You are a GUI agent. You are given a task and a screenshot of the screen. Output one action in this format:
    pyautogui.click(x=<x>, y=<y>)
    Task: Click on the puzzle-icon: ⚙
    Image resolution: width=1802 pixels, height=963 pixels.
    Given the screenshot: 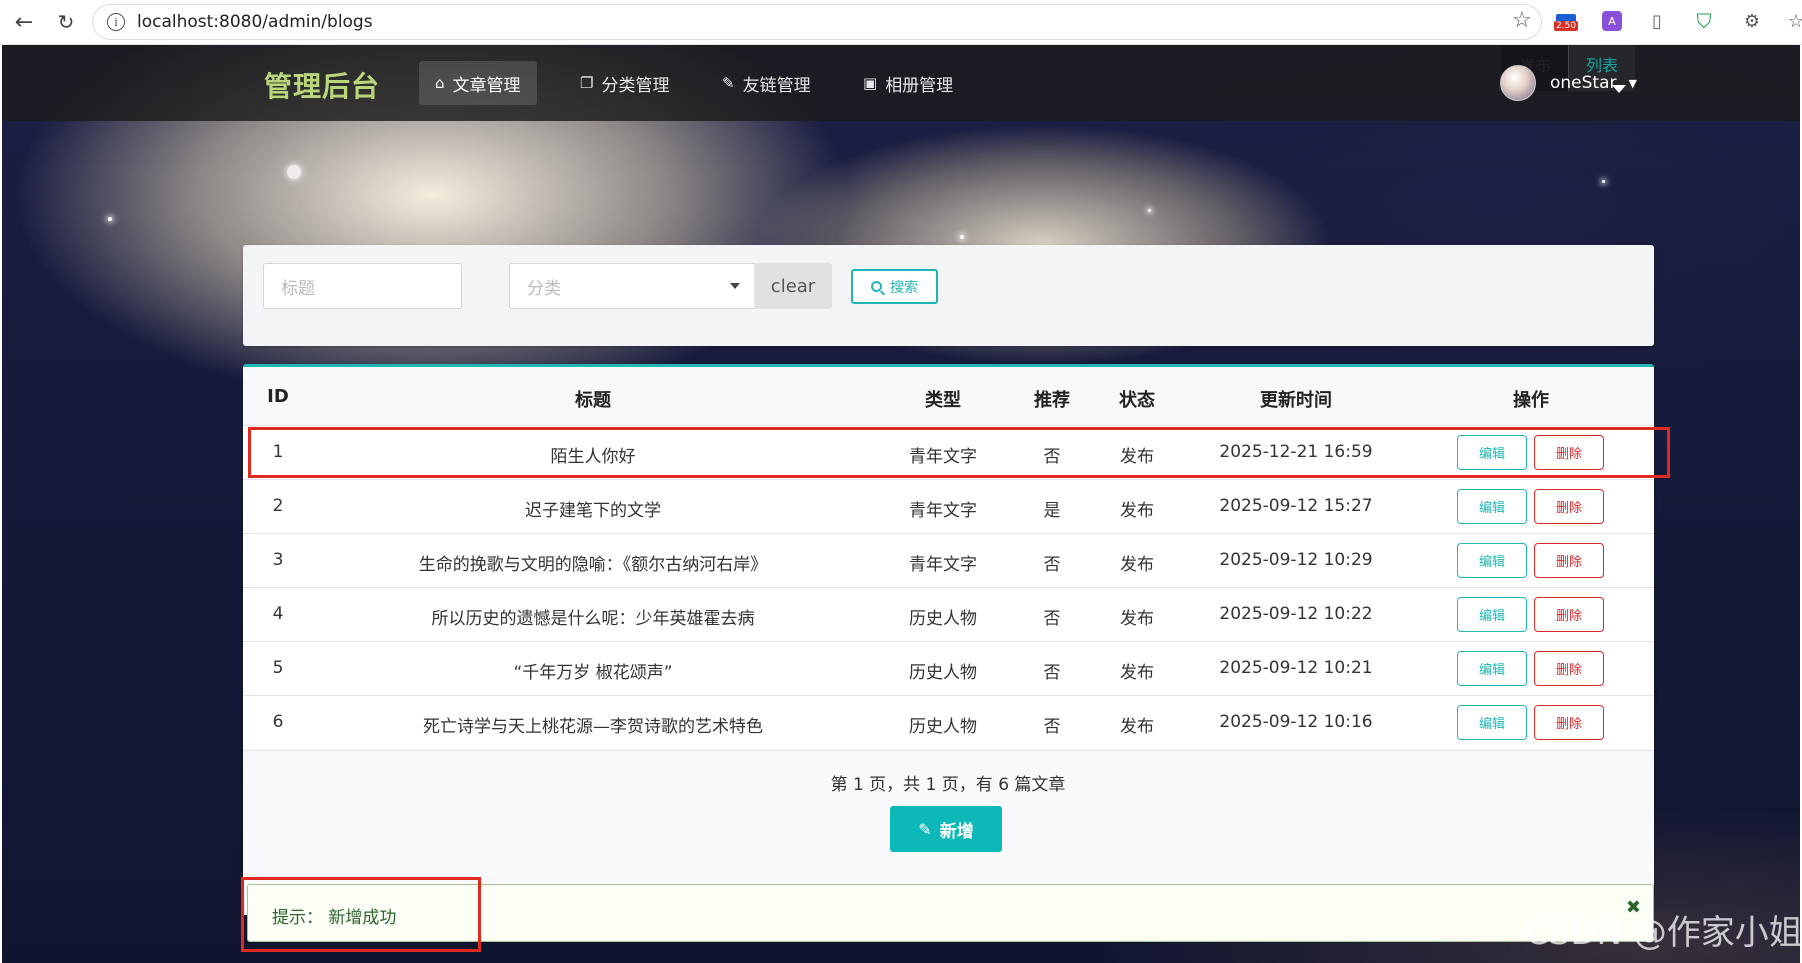 What is the action you would take?
    pyautogui.click(x=1752, y=21)
    